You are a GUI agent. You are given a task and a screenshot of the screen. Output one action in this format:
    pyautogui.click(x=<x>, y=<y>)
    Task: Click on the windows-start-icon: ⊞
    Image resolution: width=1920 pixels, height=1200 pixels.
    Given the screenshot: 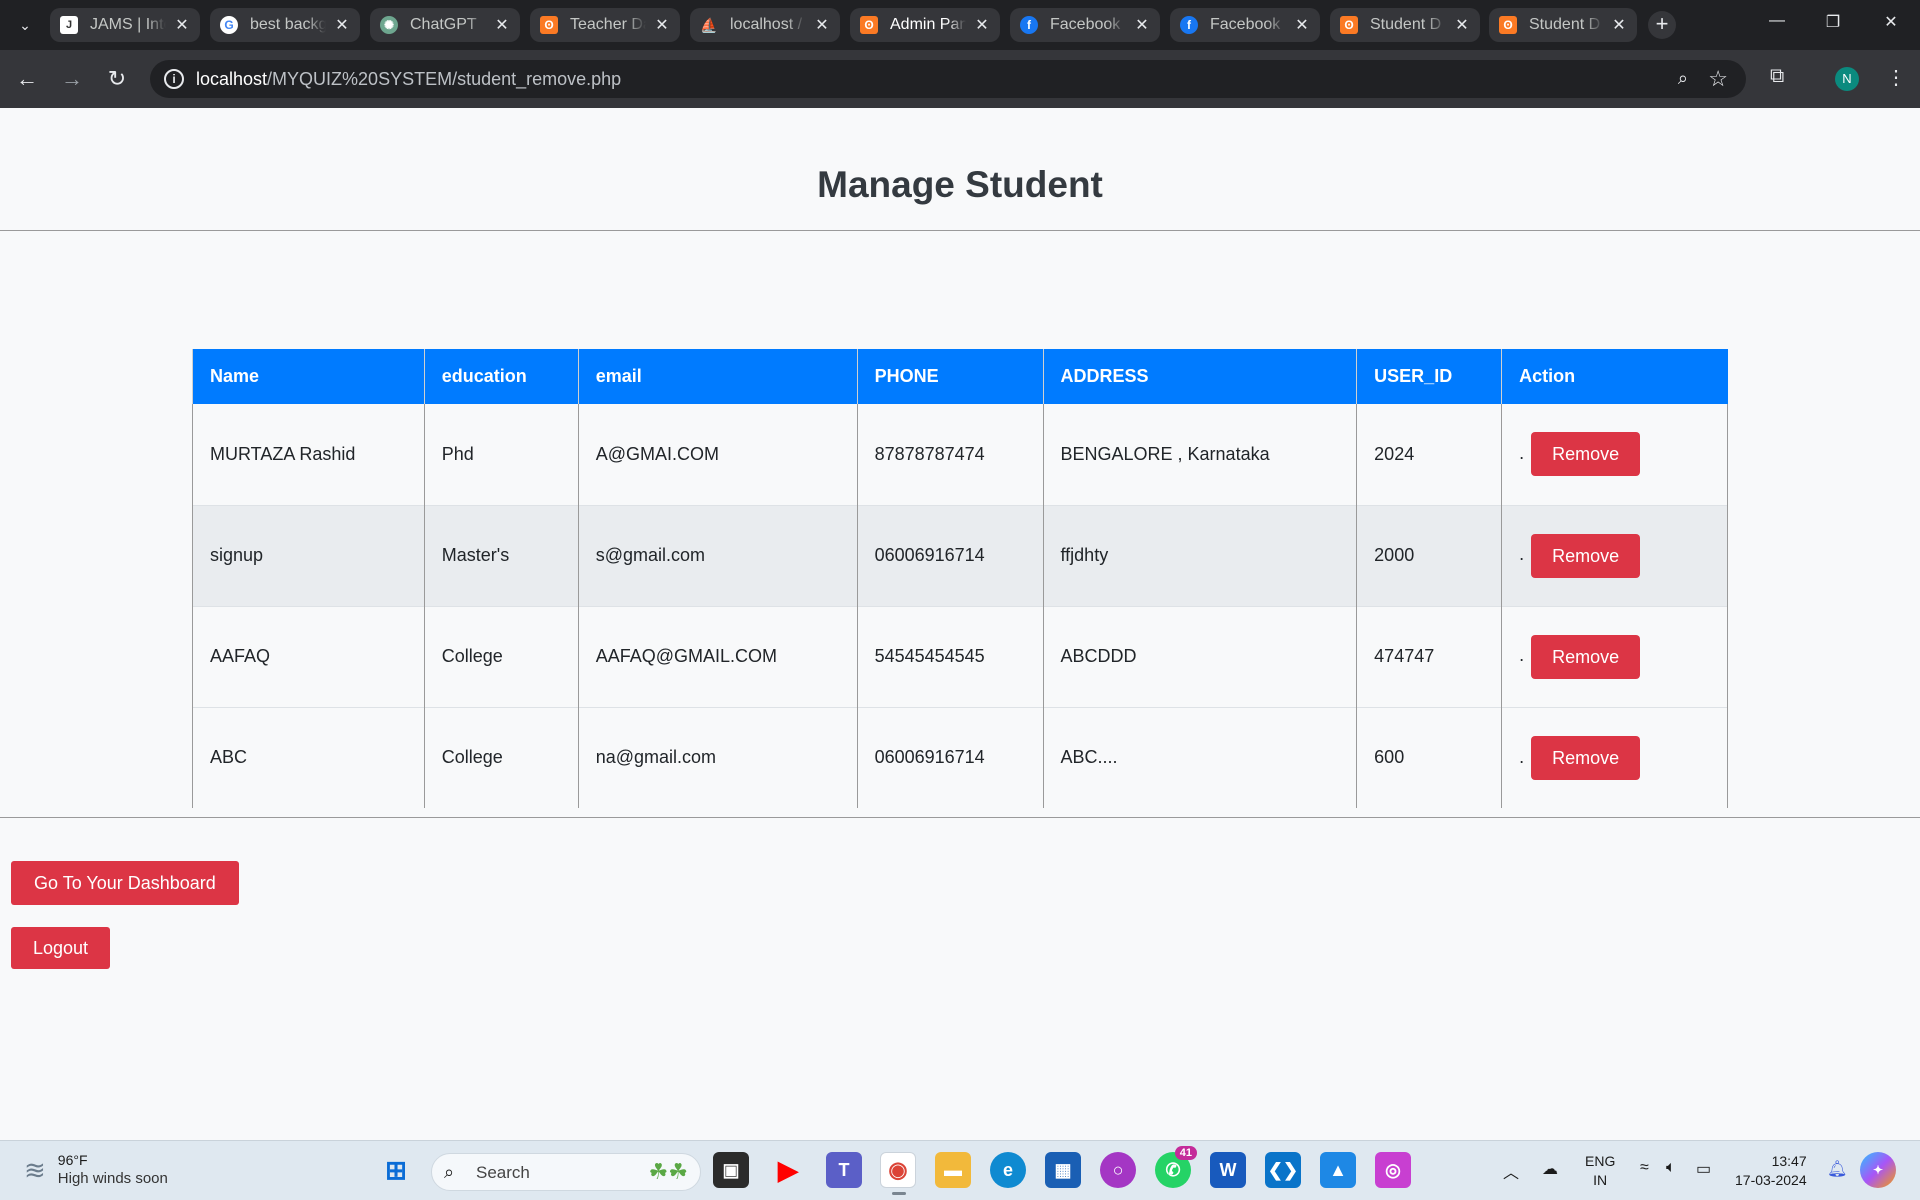 What is the action you would take?
    pyautogui.click(x=396, y=1170)
    